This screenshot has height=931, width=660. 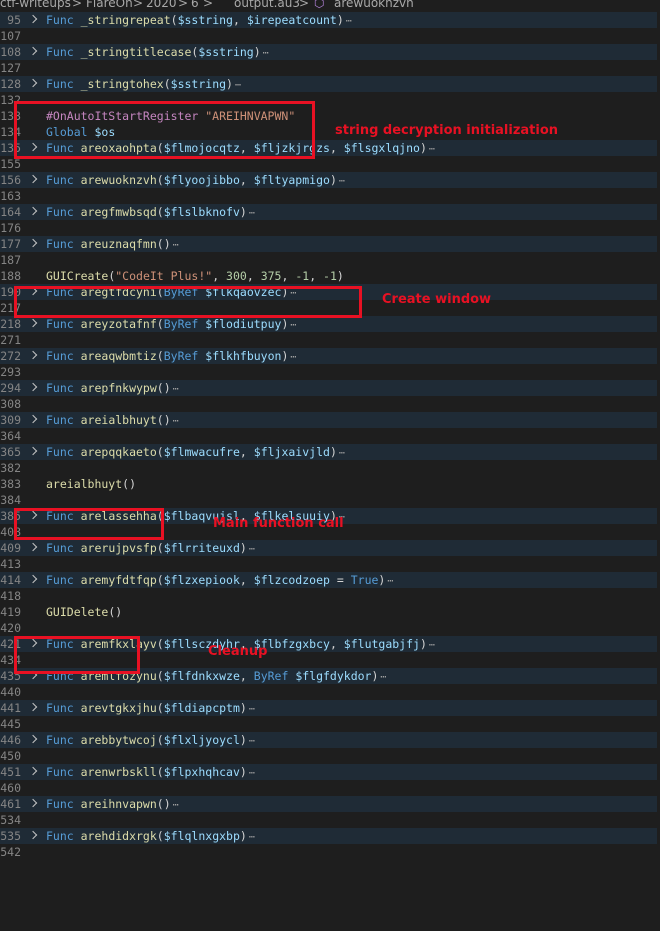 I want to click on code-line: 445, so click(x=330, y=724).